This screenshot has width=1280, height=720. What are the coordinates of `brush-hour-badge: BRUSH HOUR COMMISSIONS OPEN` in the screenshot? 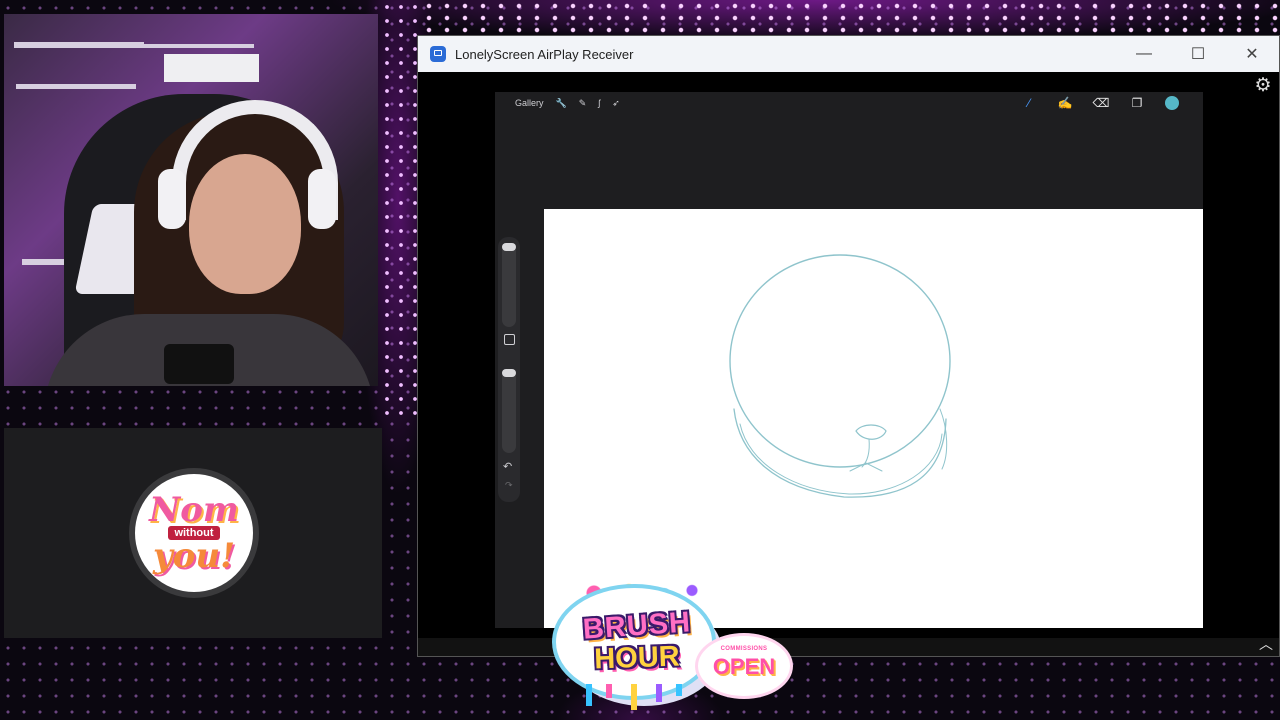 It's located at (676, 650).